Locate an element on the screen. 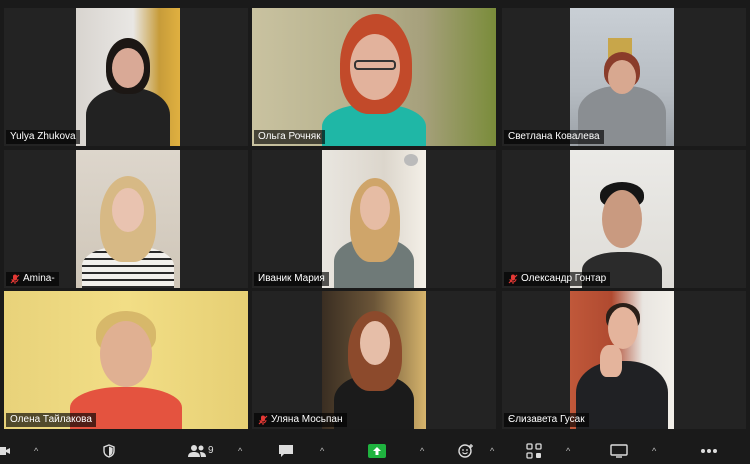  participant-tile-yelyzaveta-husak: Єлизавета Гусак is located at coordinates (624, 360).